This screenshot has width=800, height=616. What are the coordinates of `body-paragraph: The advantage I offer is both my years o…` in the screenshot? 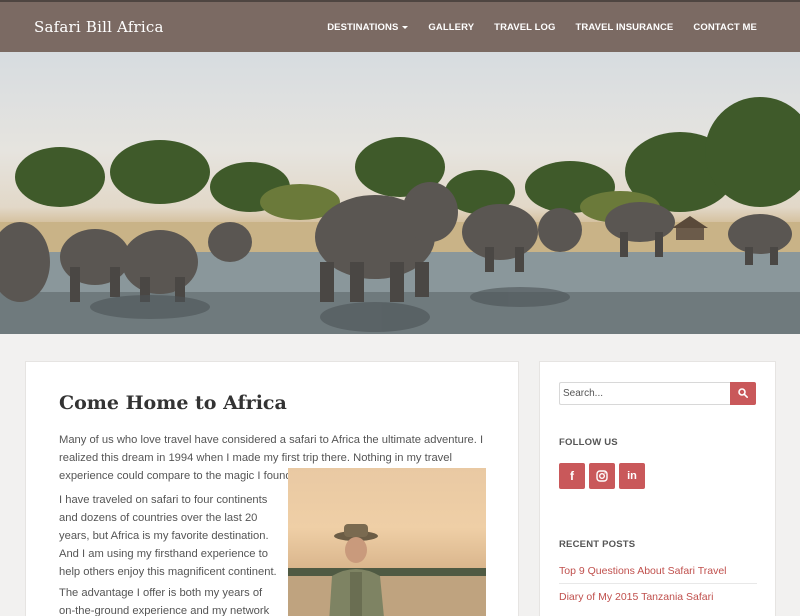 It's located at (164, 601).